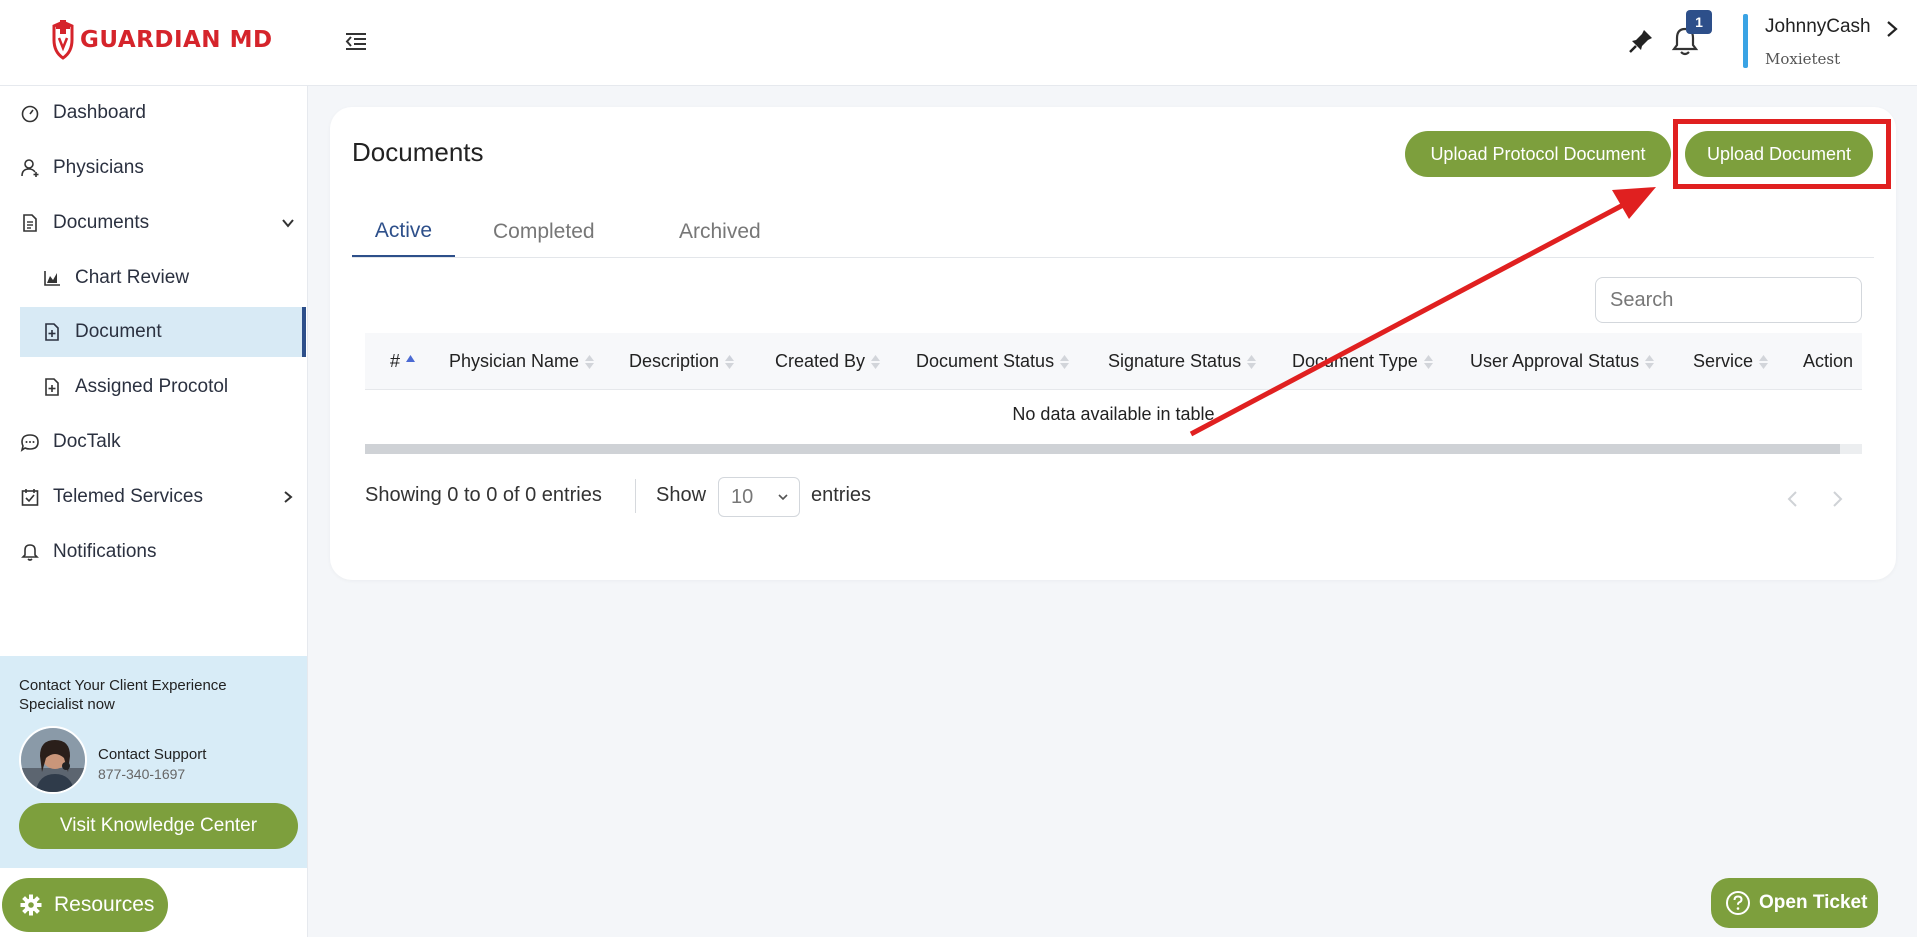 The height and width of the screenshot is (937, 1917). I want to click on contact-phone: 877-340-1697, so click(141, 774).